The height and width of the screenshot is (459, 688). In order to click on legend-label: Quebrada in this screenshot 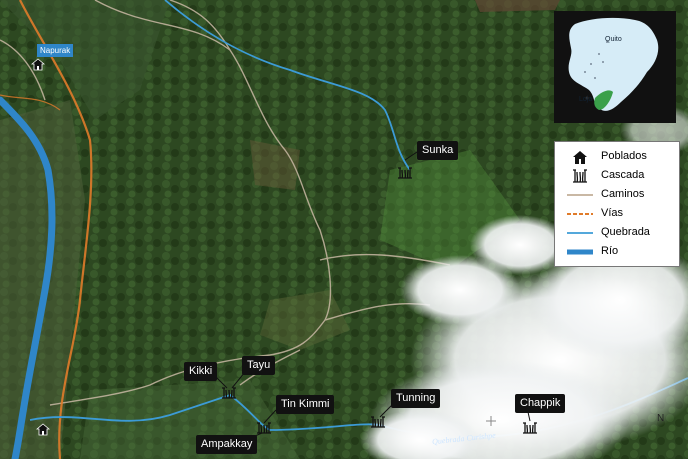, I will do `click(625, 232)`.